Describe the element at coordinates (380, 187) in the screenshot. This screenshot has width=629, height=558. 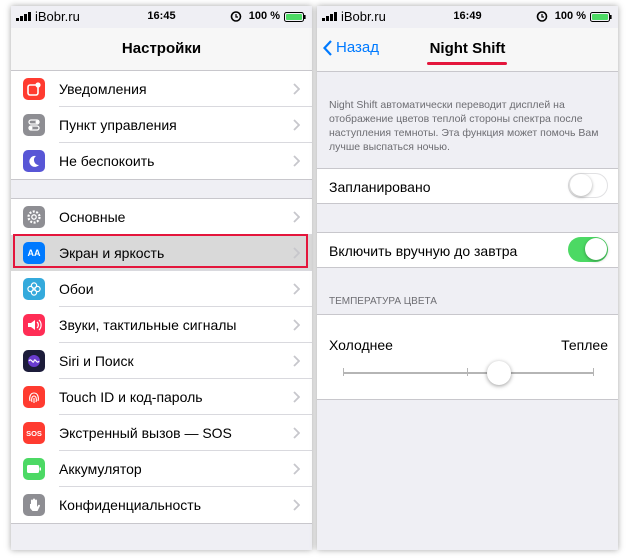
I see `scheduled-label: Запланировано` at that location.